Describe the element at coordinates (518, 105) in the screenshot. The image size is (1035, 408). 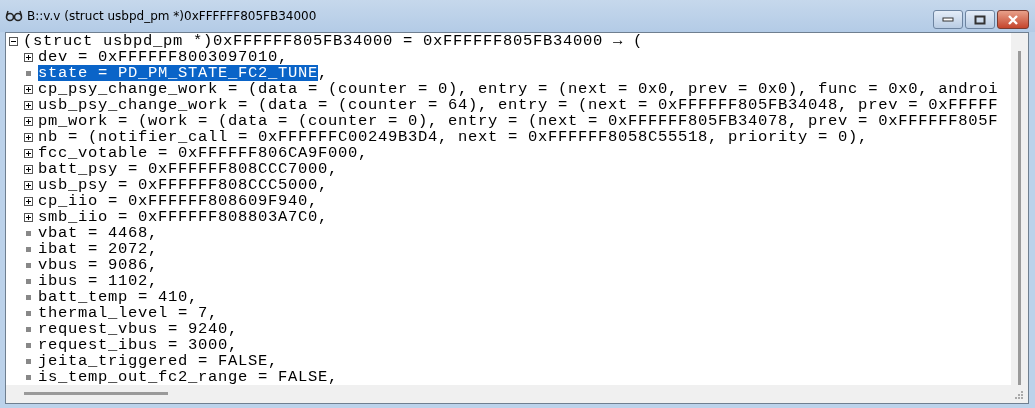
I see `tree-item: usb_psy_change_work = (data = (counter = 64), entry = (next = 0xFFFFFF805FB34048, prev = 0xFFFFF` at that location.